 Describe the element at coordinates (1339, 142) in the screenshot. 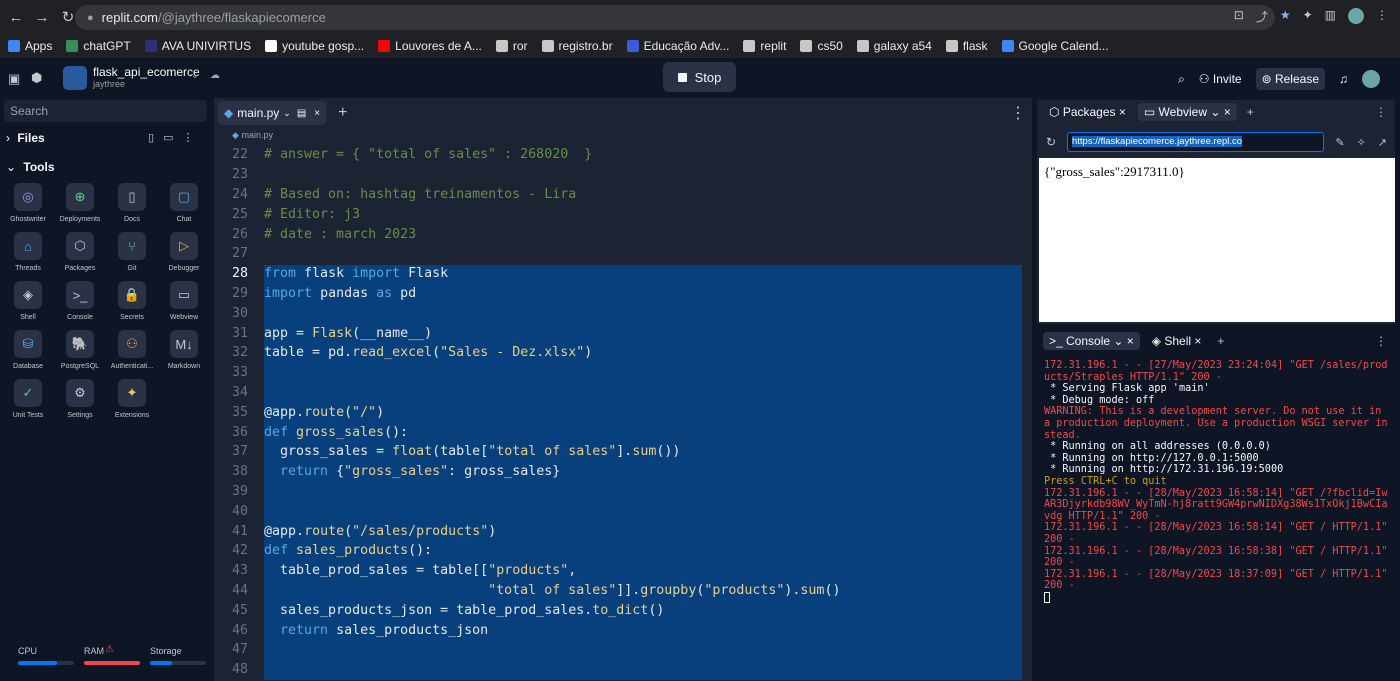

I see `edit-icon: ✎` at that location.